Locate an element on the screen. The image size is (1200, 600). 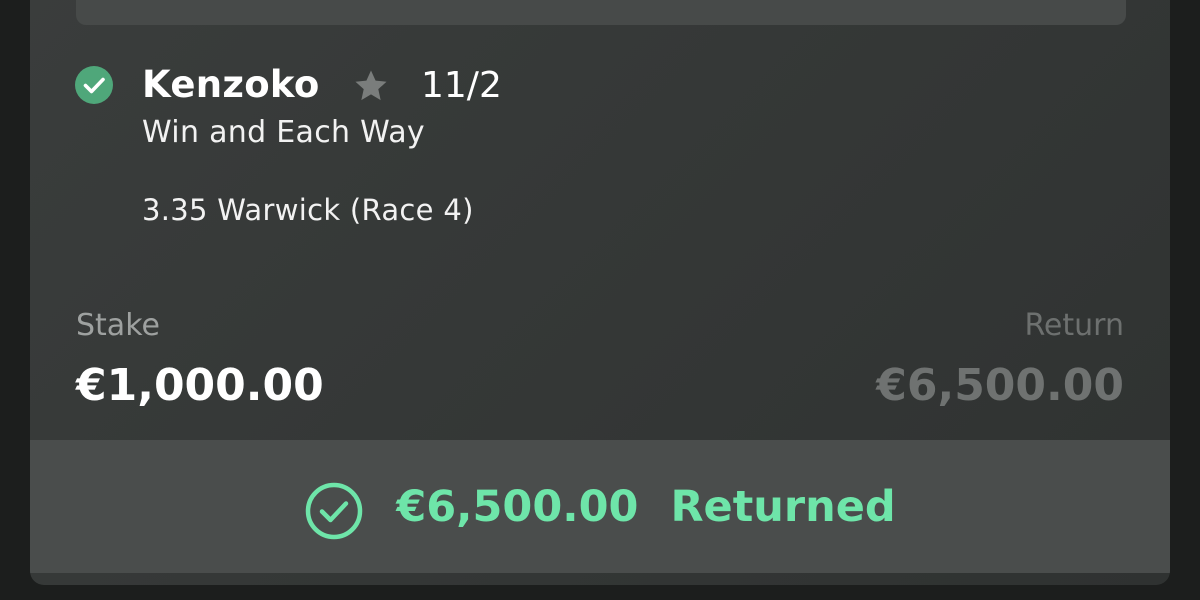
selection-name: Kenzoko is located at coordinates (231, 84).